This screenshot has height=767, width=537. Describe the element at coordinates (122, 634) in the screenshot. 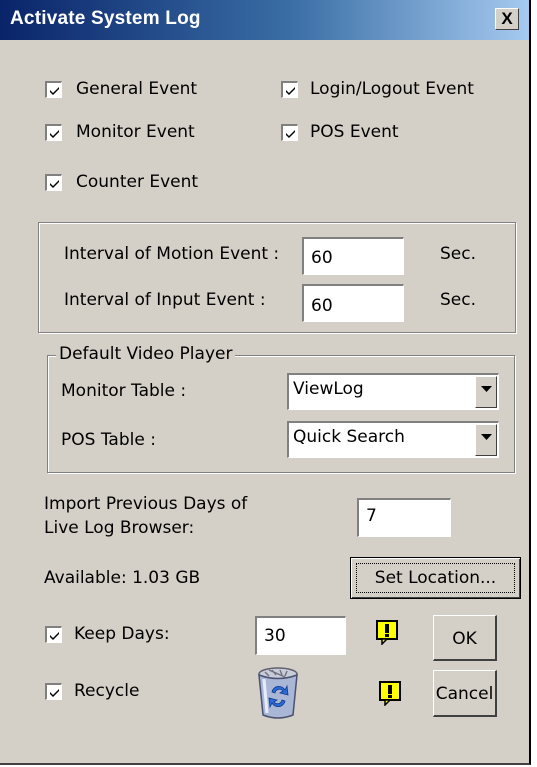

I see `keep-days-label: Keep Days:` at that location.